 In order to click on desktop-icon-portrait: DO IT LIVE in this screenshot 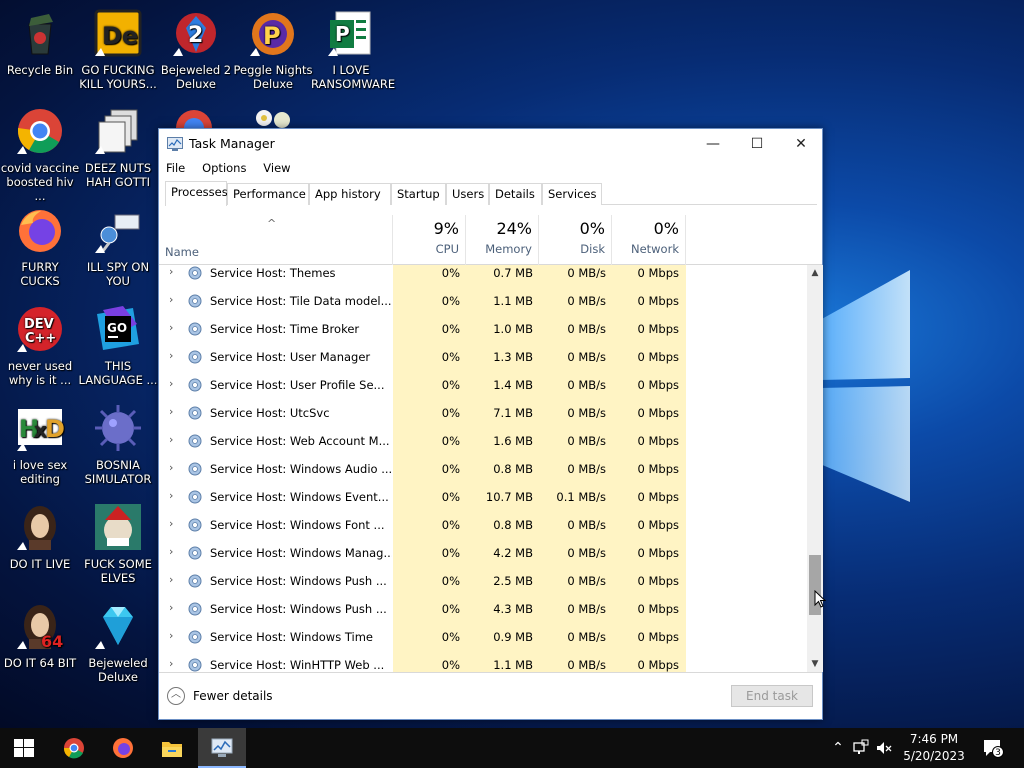, I will do `click(40, 536)`.